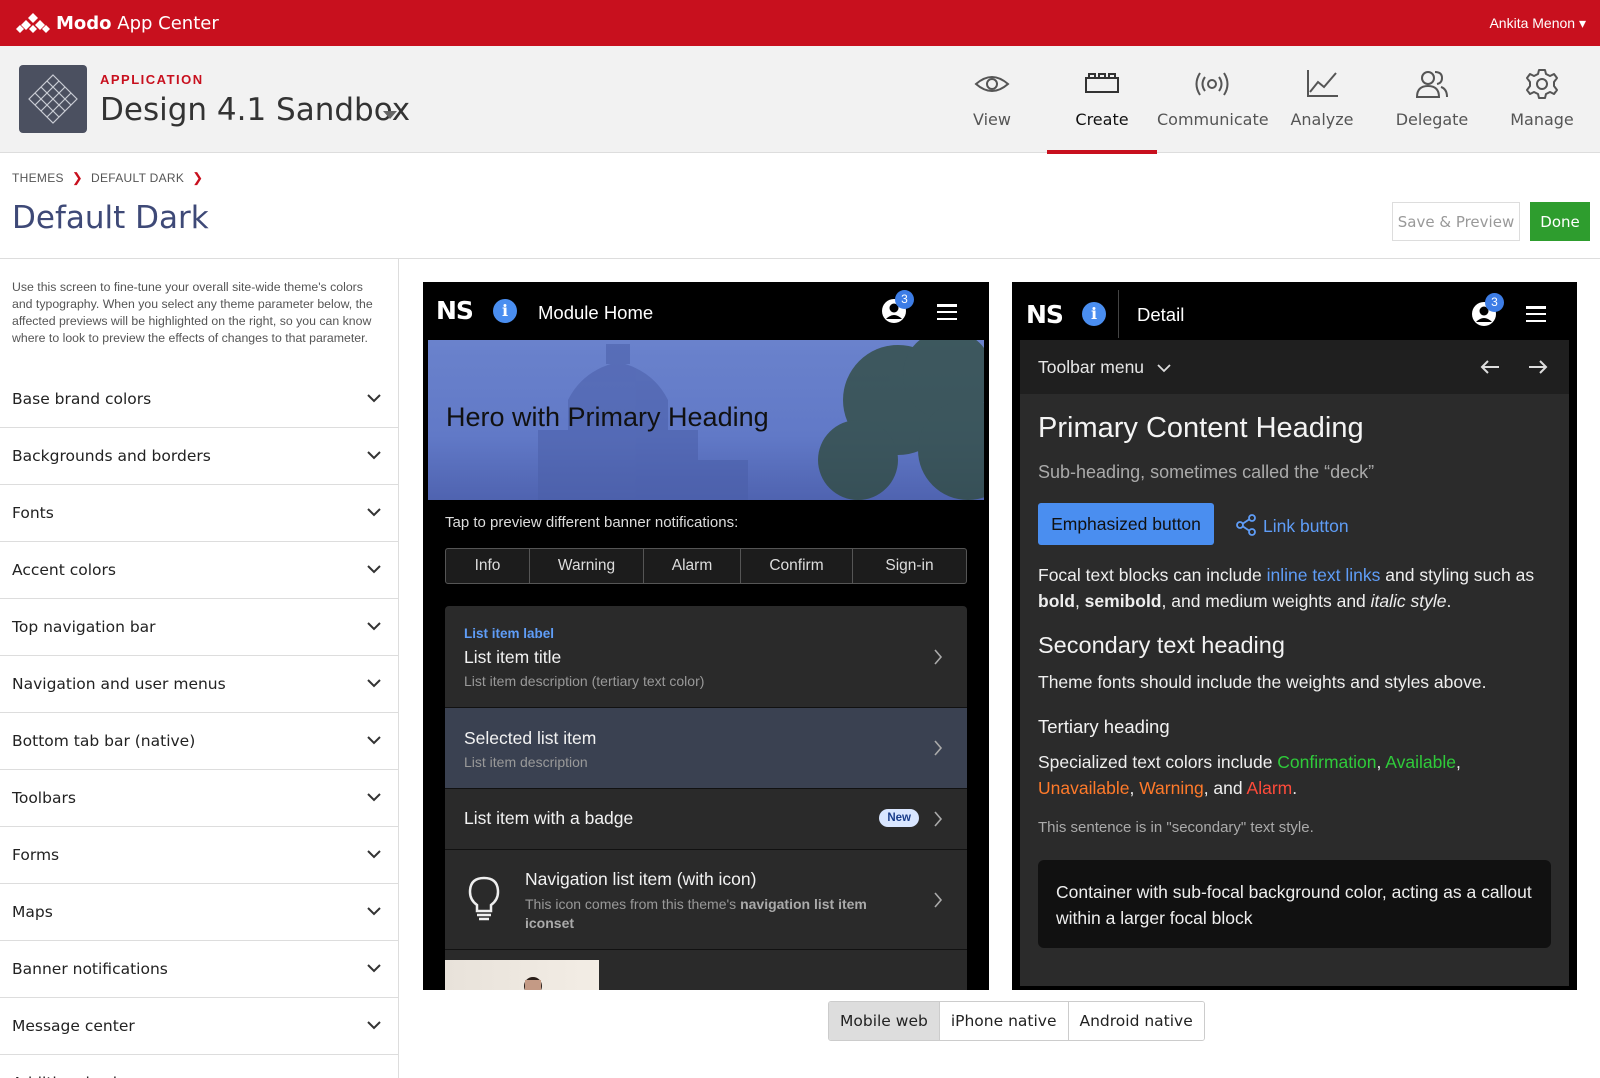  I want to click on banner-tab-sign-in: Sign-in, so click(909, 566).